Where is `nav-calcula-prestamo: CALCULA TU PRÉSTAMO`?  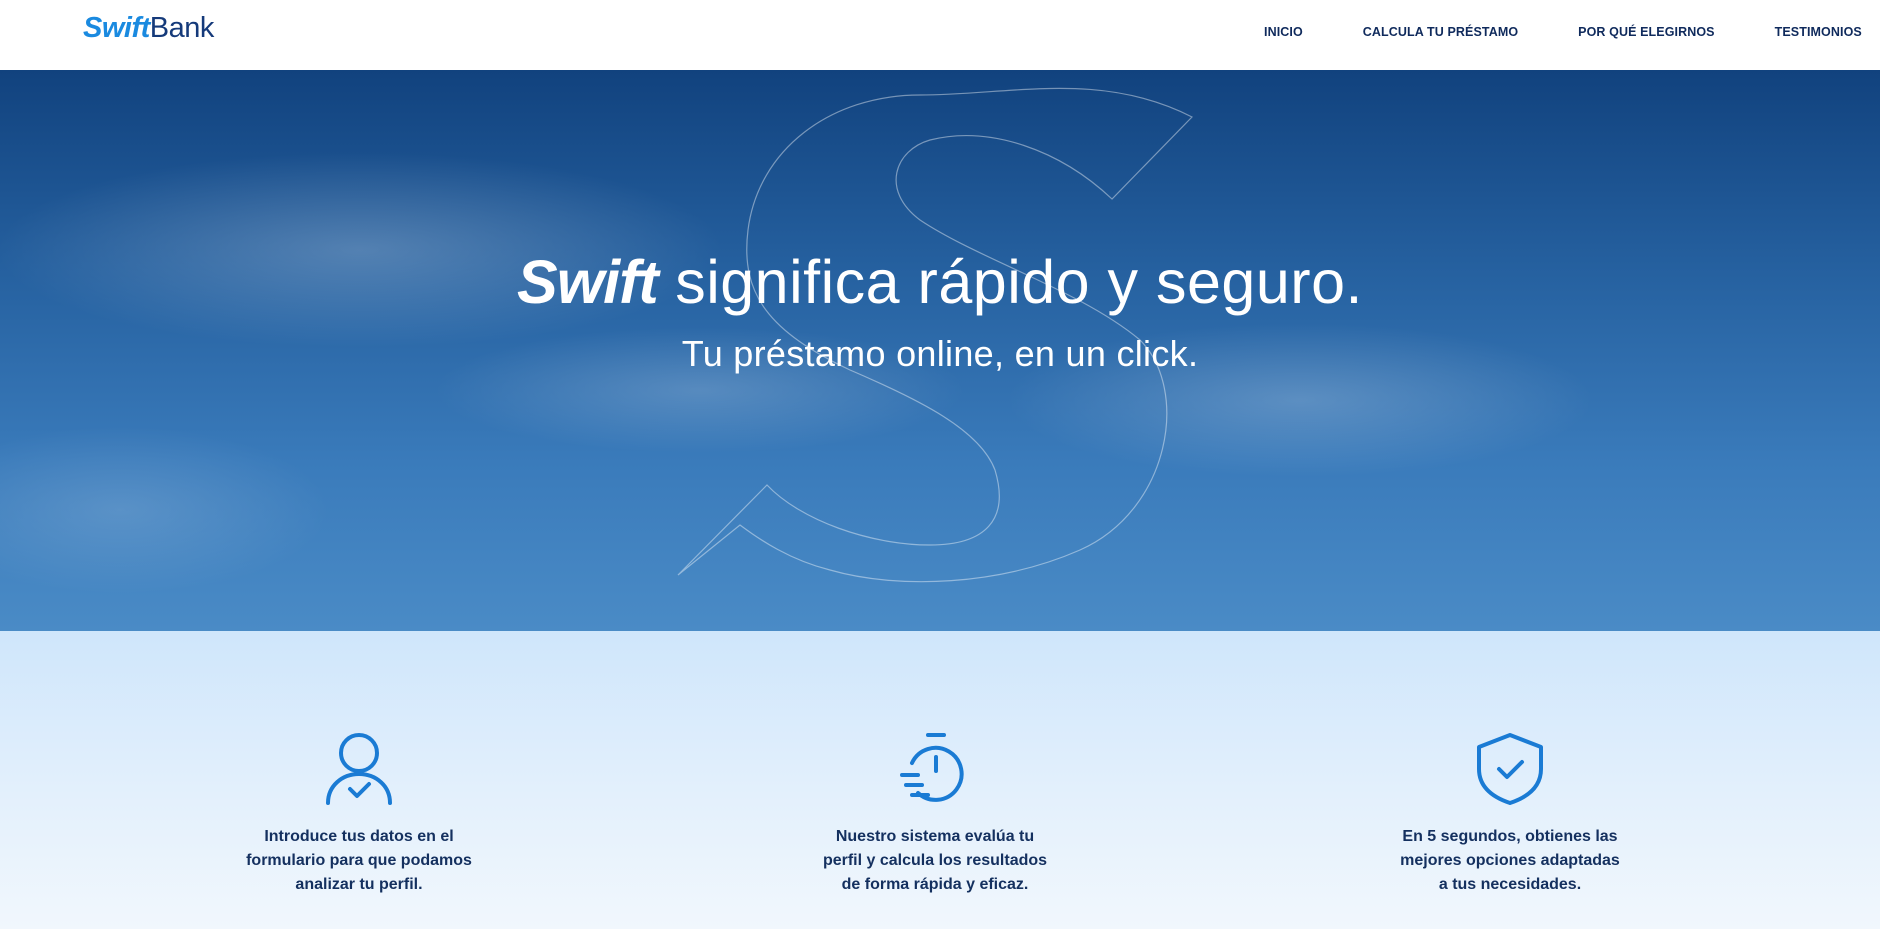 nav-calcula-prestamo: CALCULA TU PRÉSTAMO is located at coordinates (1440, 32).